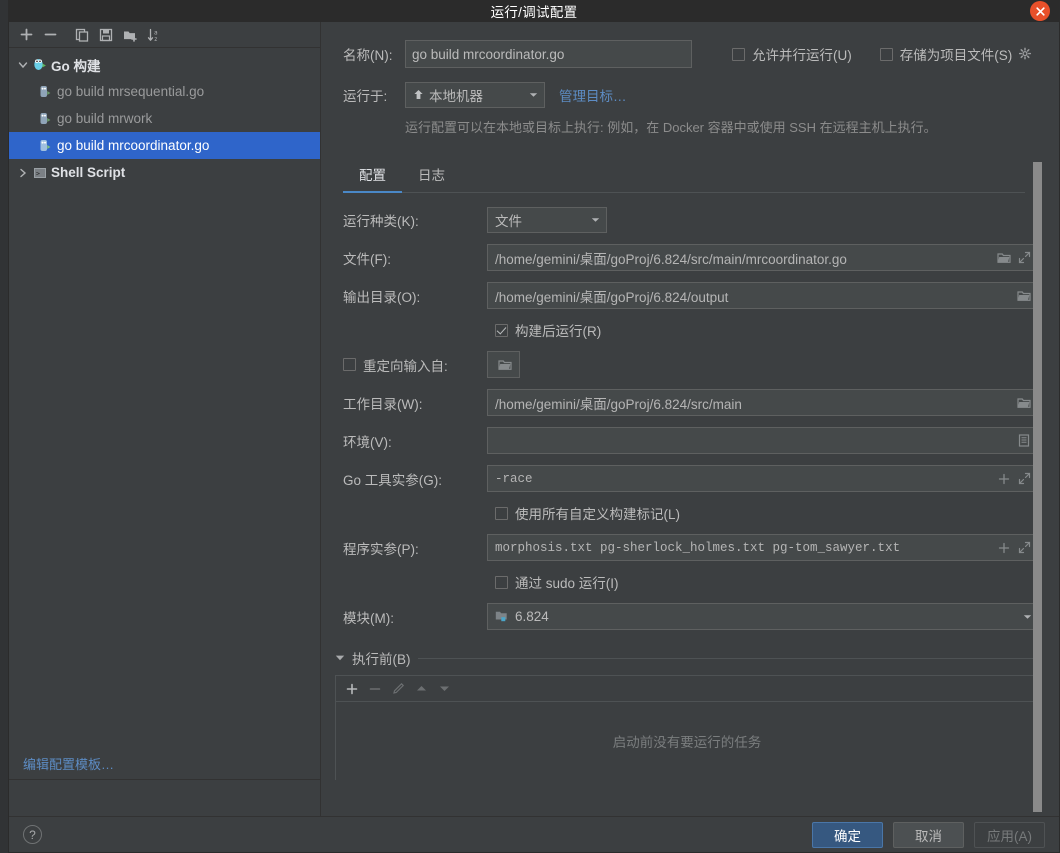  I want to click on working-dir-value: /home/gemini/桌面/goProj/6.824/src/main, so click(618, 404).